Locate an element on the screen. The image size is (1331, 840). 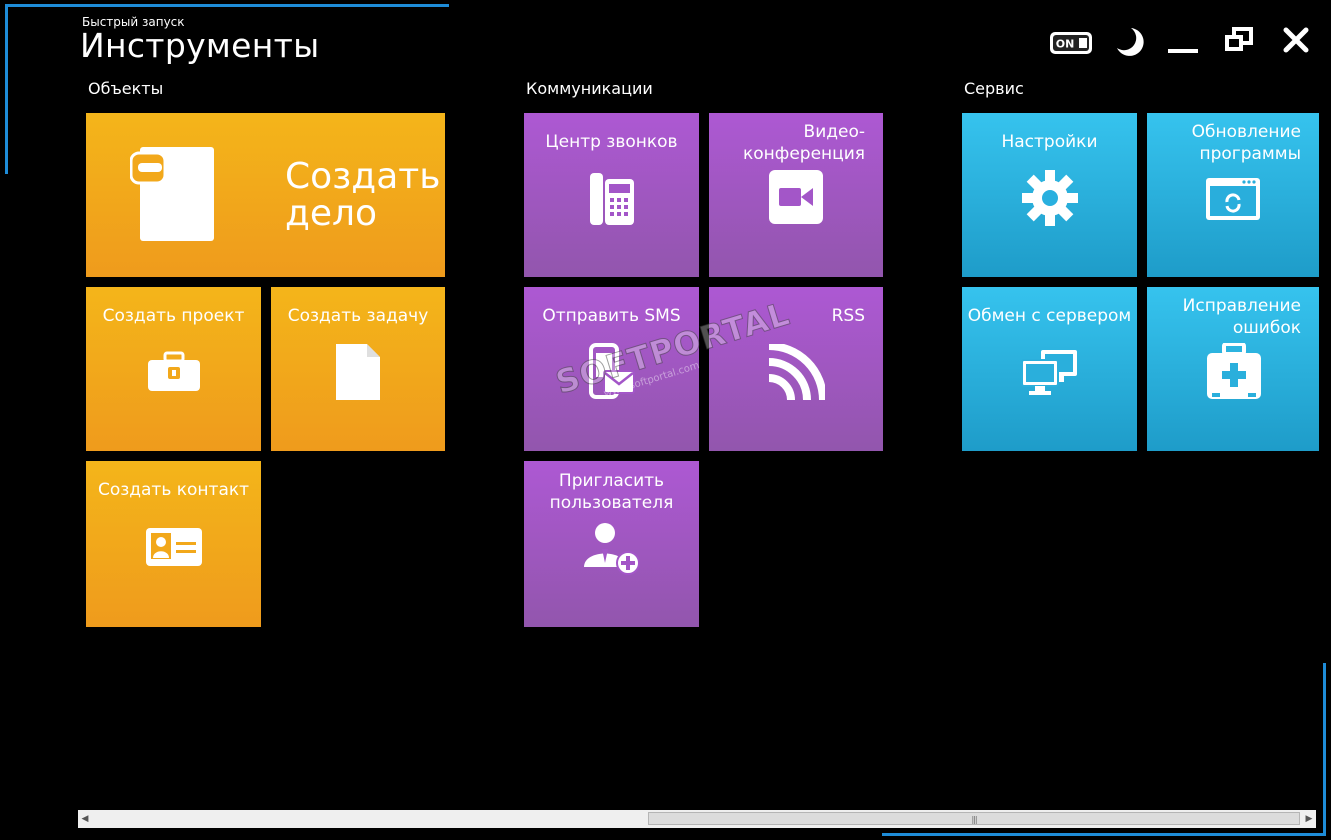
close-button is located at coordinates (1296, 42).